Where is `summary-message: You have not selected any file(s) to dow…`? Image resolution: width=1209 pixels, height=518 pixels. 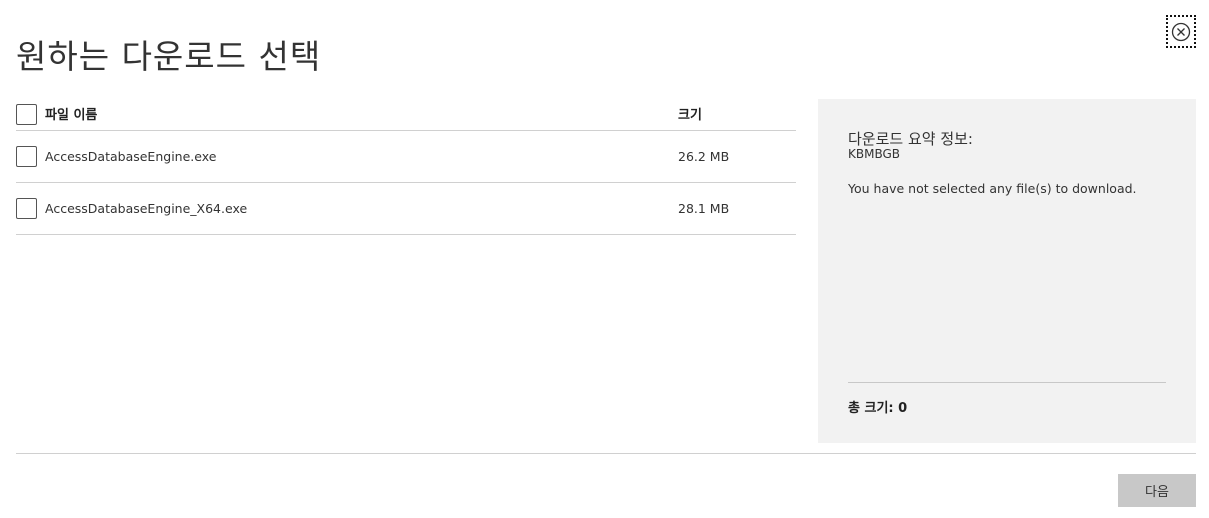
summary-message: You have not selected any file(s) to dow… is located at coordinates (992, 188).